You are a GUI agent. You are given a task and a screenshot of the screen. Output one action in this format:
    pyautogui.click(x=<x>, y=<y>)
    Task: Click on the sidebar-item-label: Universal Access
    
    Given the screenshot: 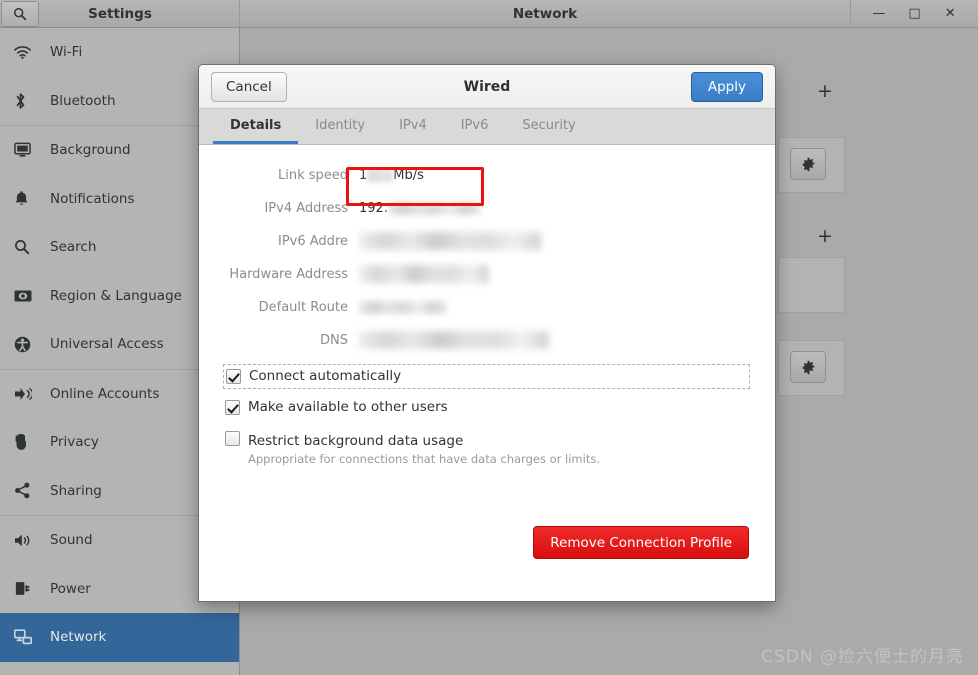 What is the action you would take?
    pyautogui.click(x=107, y=344)
    